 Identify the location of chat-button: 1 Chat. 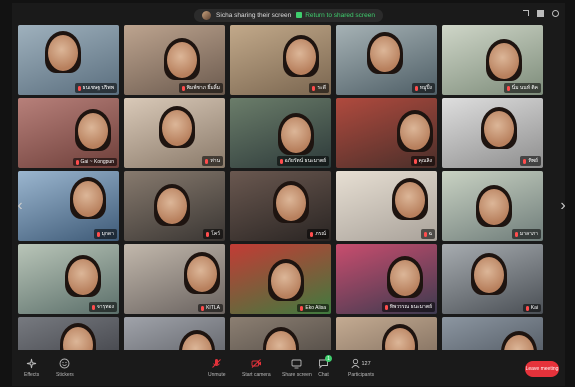
(325, 366).